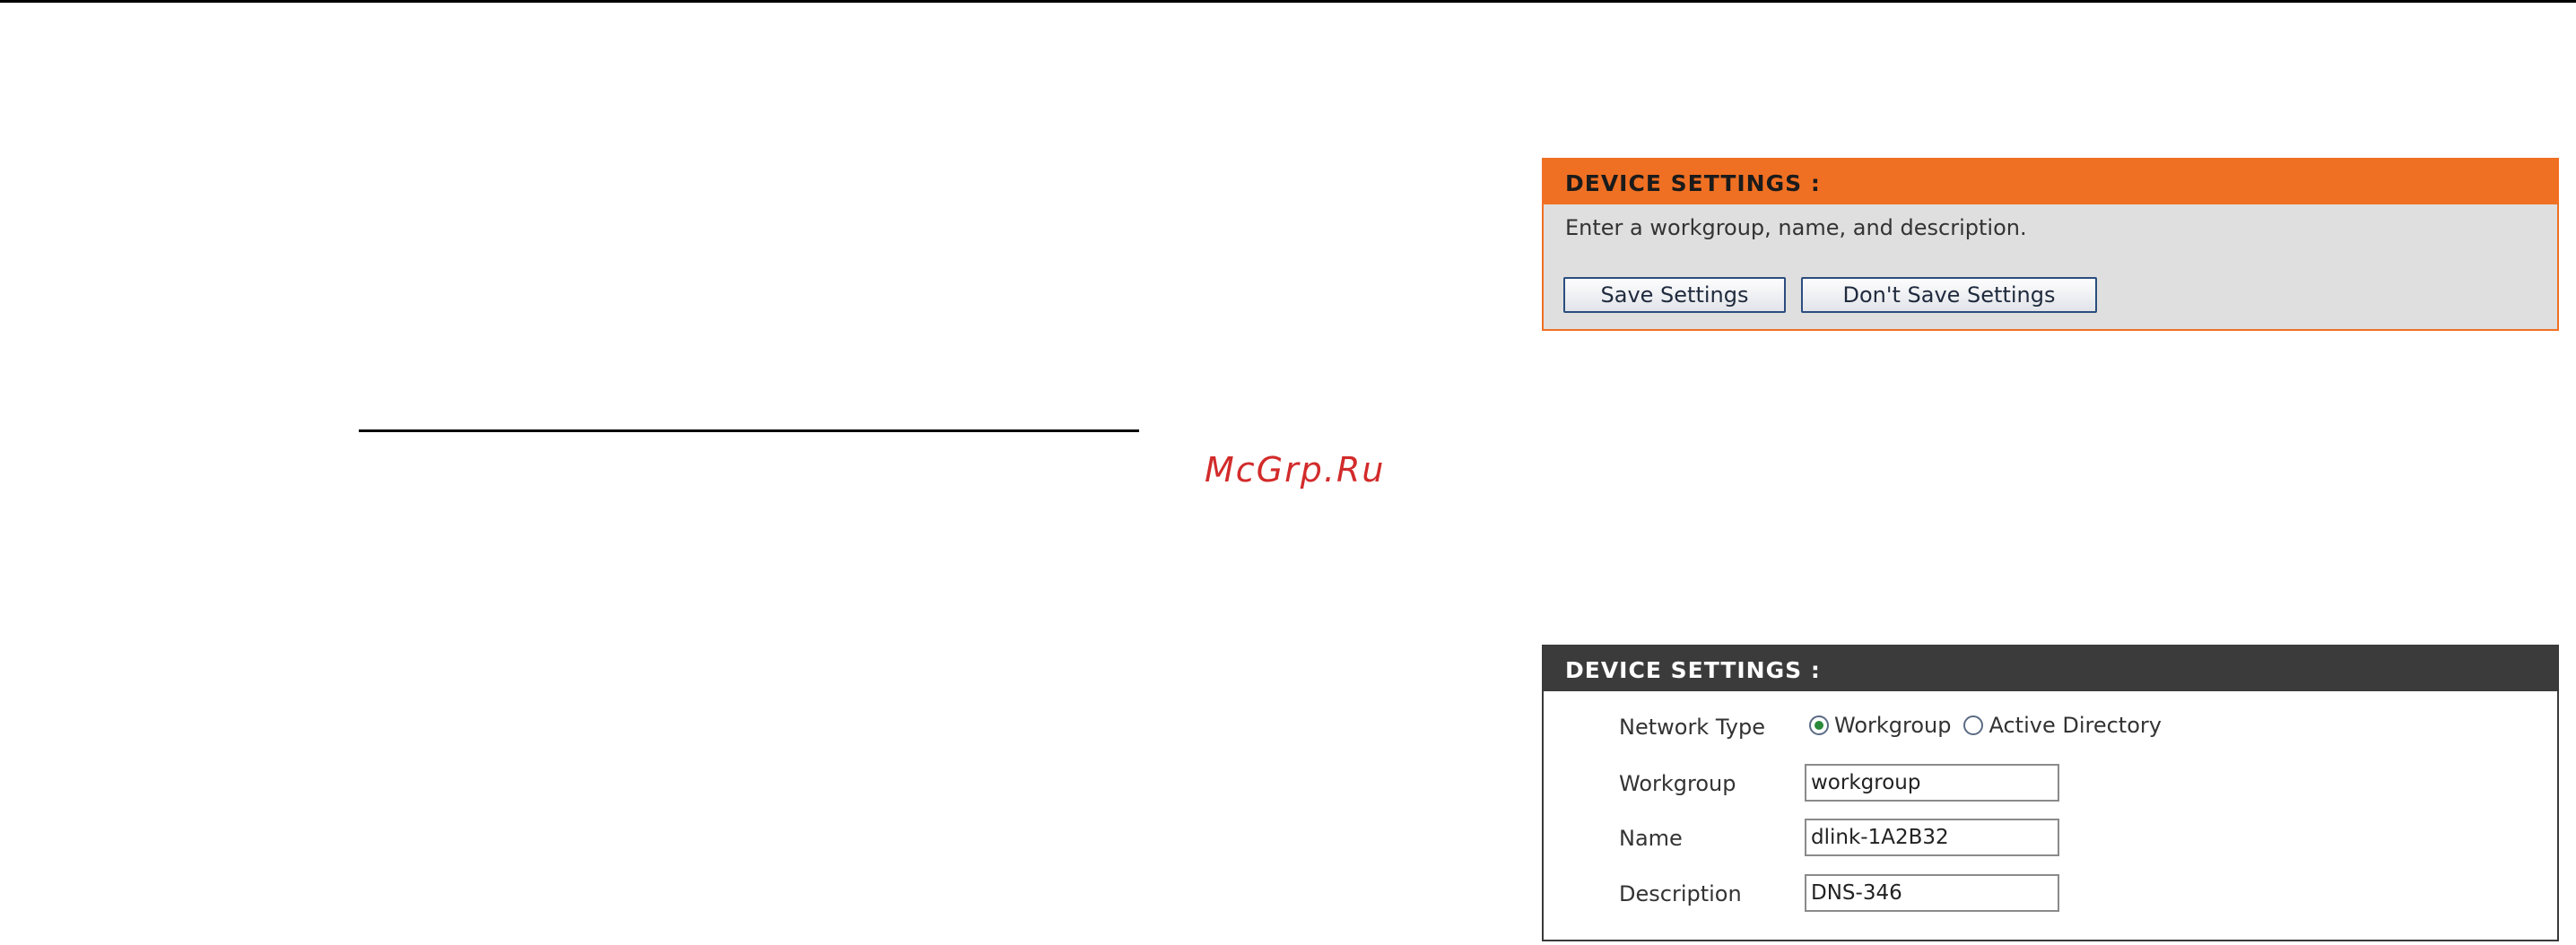  Describe the element at coordinates (1932, 893) in the screenshot. I see `description-input` at that location.